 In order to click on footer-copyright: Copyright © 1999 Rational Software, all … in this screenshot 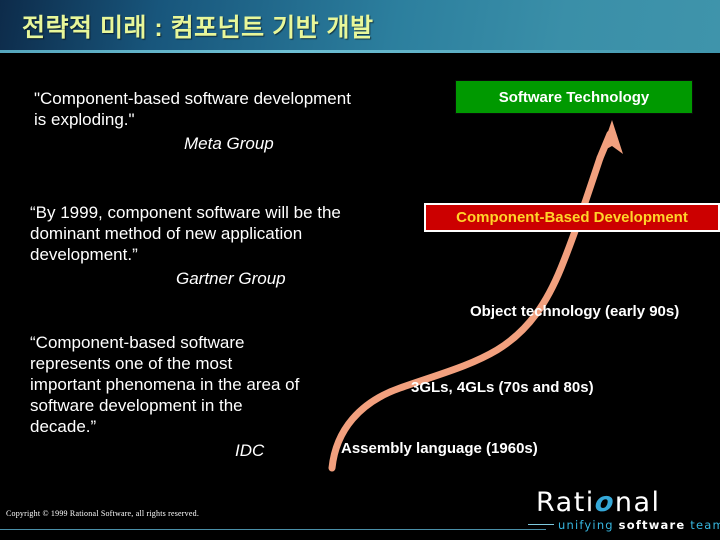, I will do `click(103, 513)`.